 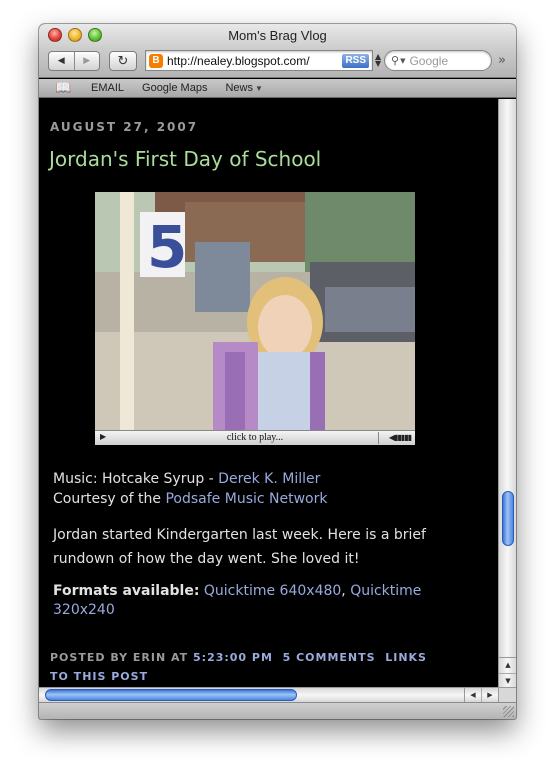 I want to click on scrollbar-corner, so click(x=507, y=694).